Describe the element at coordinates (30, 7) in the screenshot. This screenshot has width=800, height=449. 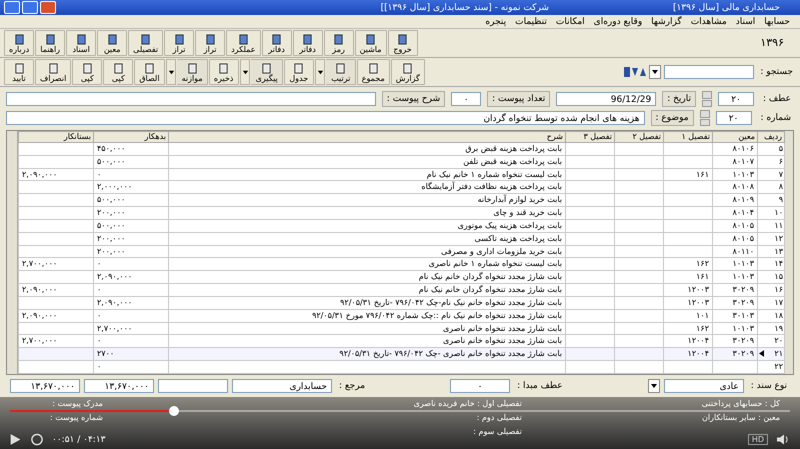
I see `maximize-button` at that location.